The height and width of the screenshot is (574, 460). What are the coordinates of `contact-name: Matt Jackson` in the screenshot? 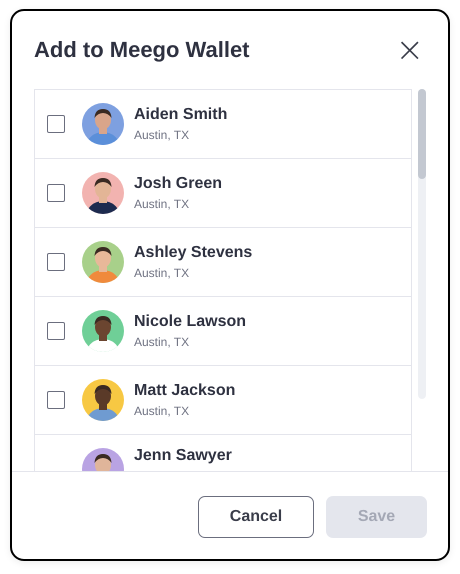 It's located at (185, 391).